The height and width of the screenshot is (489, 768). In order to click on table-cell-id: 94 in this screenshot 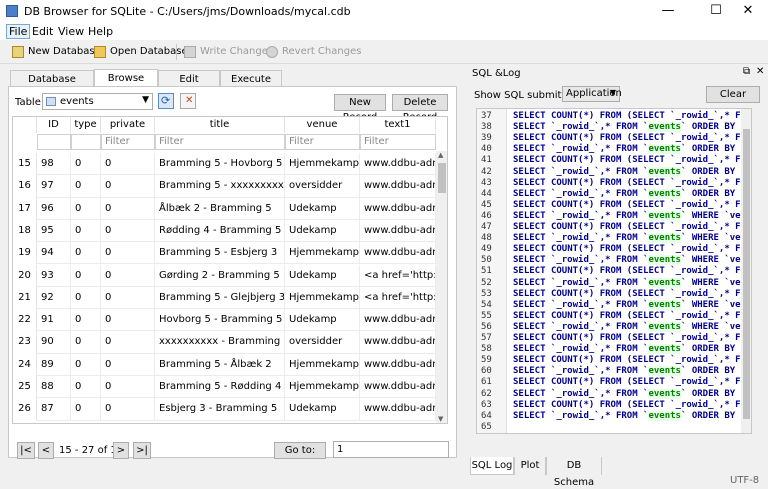, I will do `click(54, 253)`.